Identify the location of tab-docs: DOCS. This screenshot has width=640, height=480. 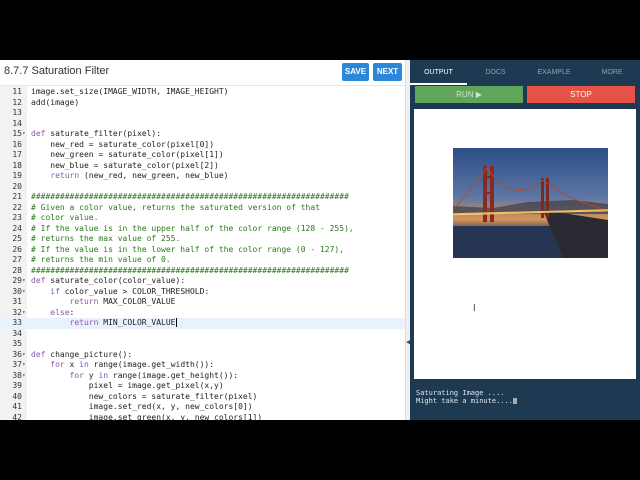
(495, 72).